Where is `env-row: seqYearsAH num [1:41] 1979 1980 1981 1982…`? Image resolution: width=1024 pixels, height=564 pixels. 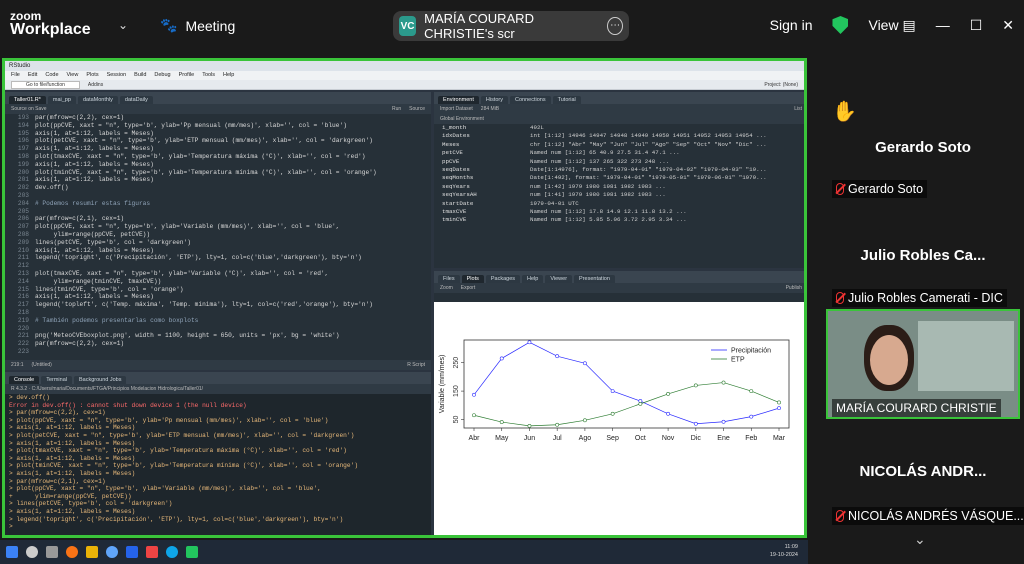 env-row: seqYearsAH num [1:41] 1979 1980 1981 1982… is located at coordinates (619, 195).